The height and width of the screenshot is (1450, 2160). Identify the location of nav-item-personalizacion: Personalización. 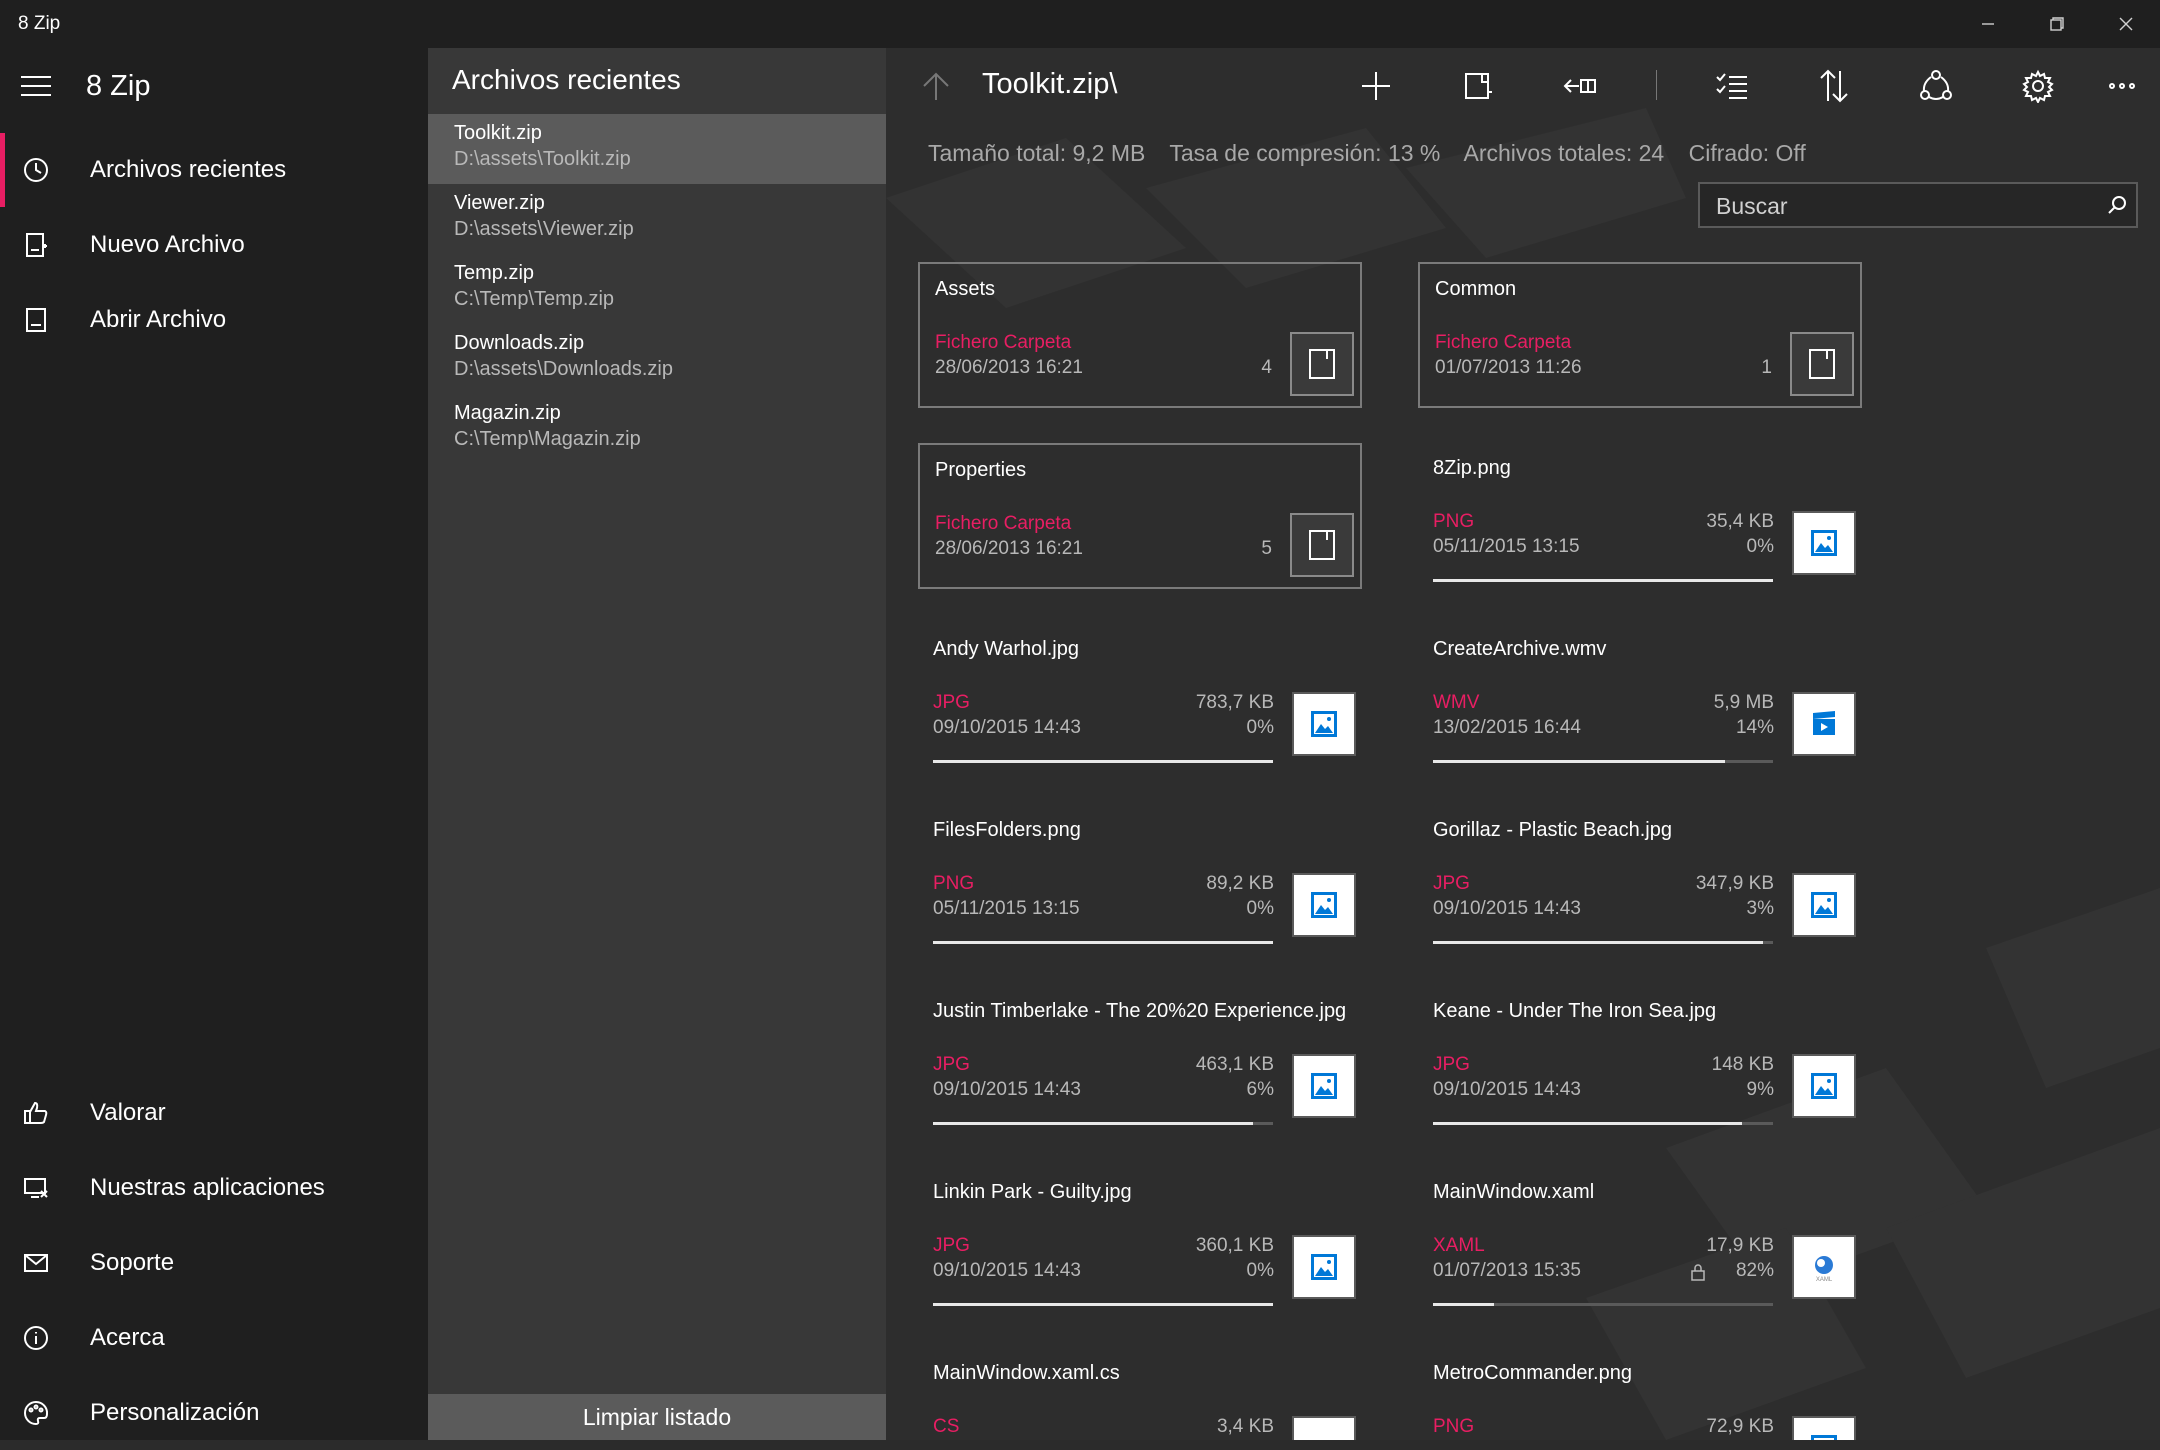
(214, 1413).